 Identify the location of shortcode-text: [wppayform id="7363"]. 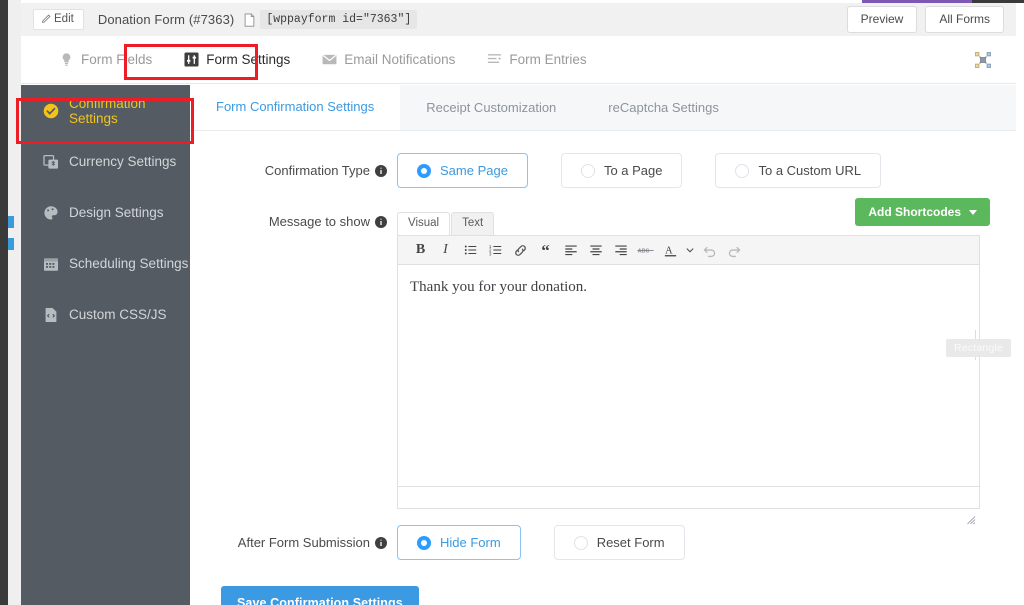
(339, 19).